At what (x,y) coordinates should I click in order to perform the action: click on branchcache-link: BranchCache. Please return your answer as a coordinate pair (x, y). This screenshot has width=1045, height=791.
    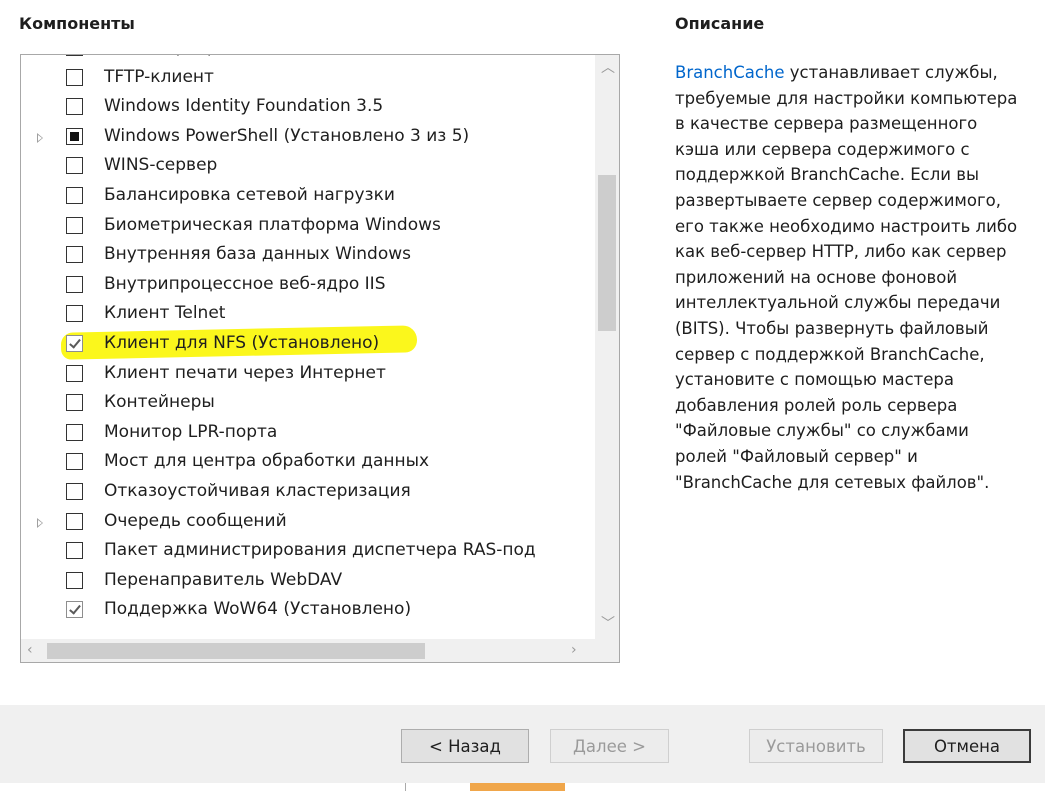
    Looking at the image, I should click on (730, 72).